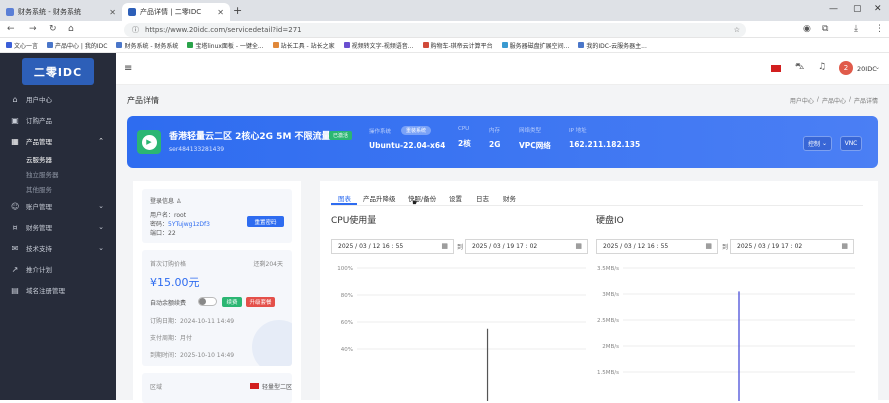 The image size is (889, 403). Describe the element at coordinates (354, 221) in the screenshot. I see `cpu-chart-title: CPU使用量` at that location.